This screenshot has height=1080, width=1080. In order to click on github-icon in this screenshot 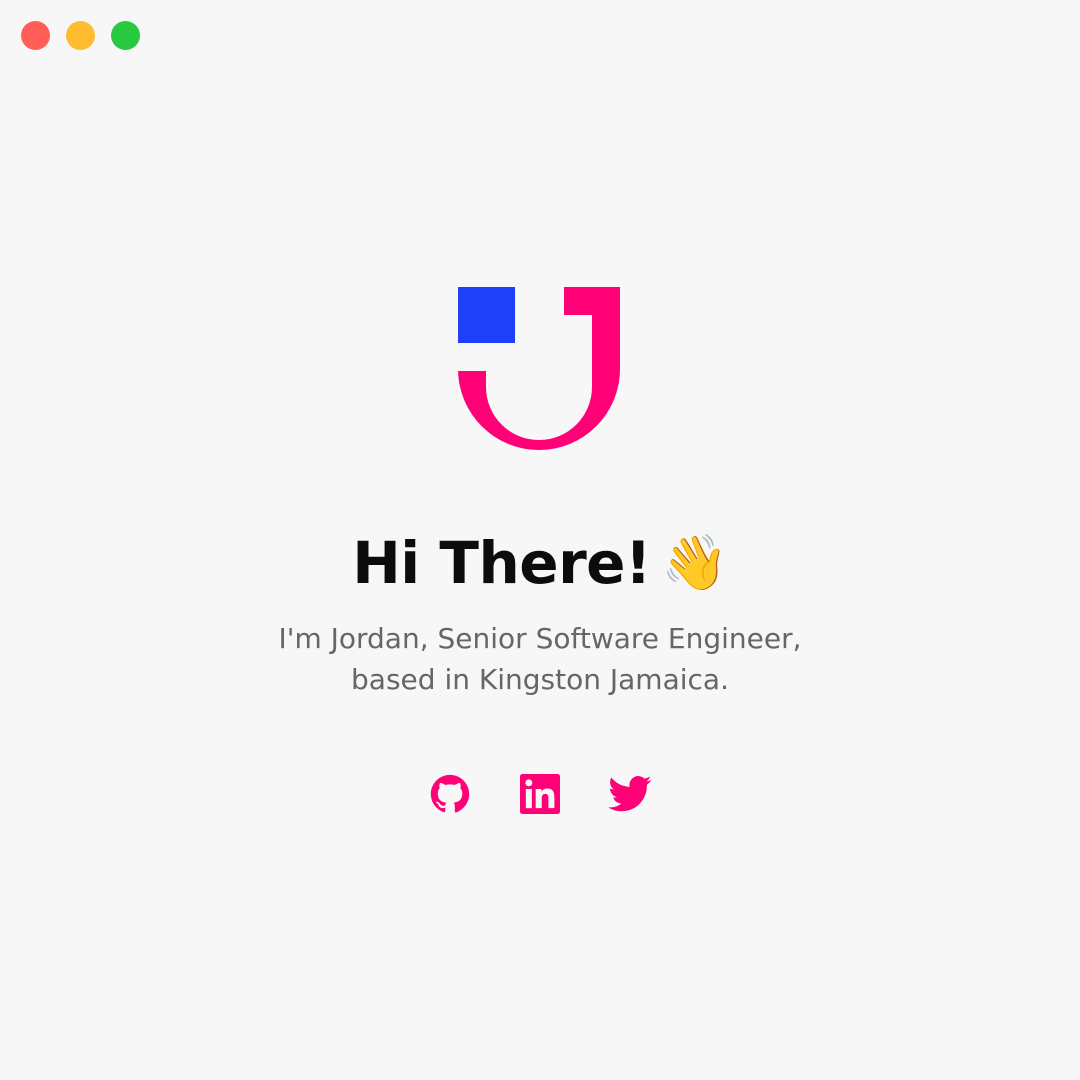, I will do `click(450, 793)`.